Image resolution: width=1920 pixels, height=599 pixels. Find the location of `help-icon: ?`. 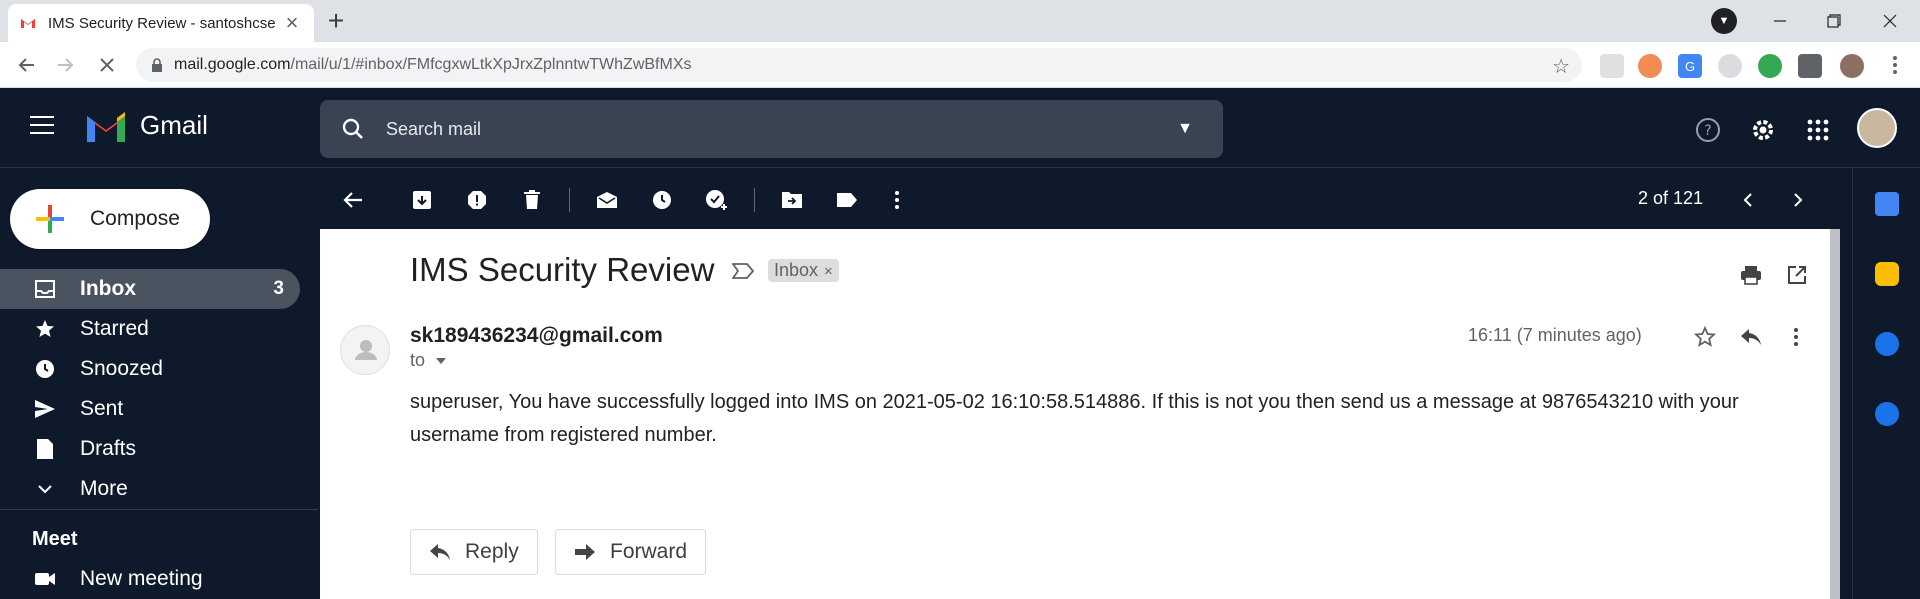

help-icon: ? is located at coordinates (1708, 130).